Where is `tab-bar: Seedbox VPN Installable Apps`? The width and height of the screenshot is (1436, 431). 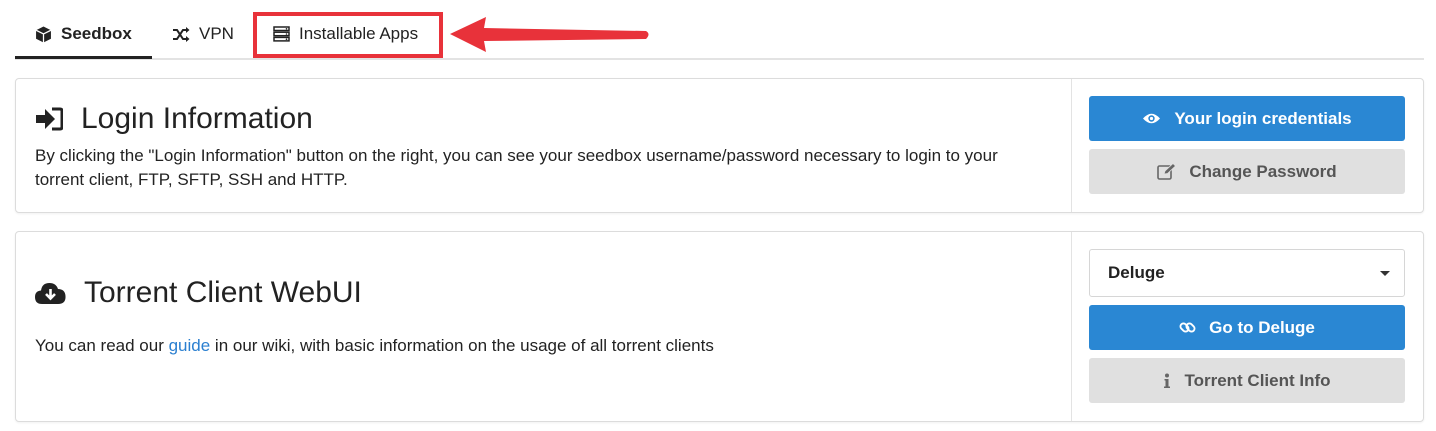 tab-bar: Seedbox VPN Installable Apps is located at coordinates (719, 30).